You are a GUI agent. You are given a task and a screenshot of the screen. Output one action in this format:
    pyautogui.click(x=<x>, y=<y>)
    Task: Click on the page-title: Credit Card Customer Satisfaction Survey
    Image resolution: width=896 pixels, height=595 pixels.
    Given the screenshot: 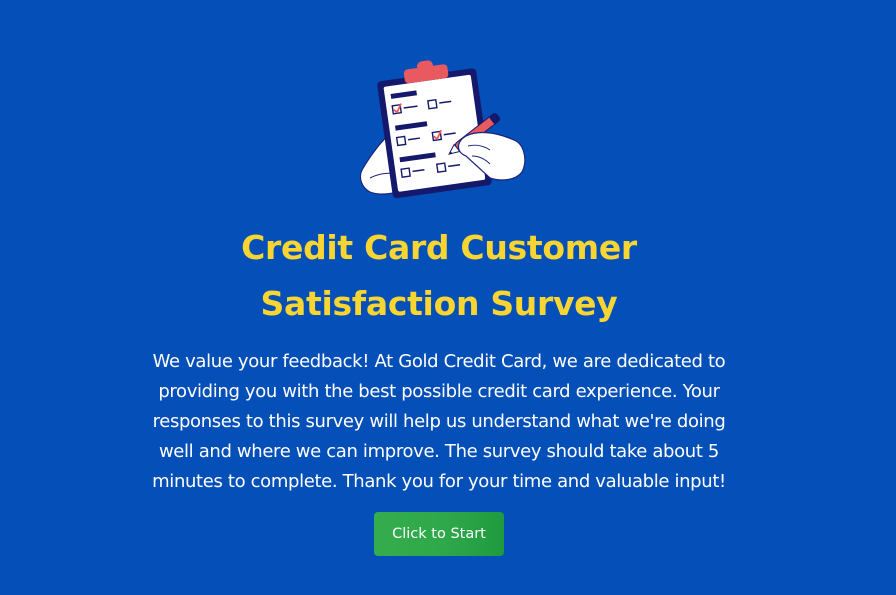 What is the action you would take?
    pyautogui.click(x=439, y=275)
    